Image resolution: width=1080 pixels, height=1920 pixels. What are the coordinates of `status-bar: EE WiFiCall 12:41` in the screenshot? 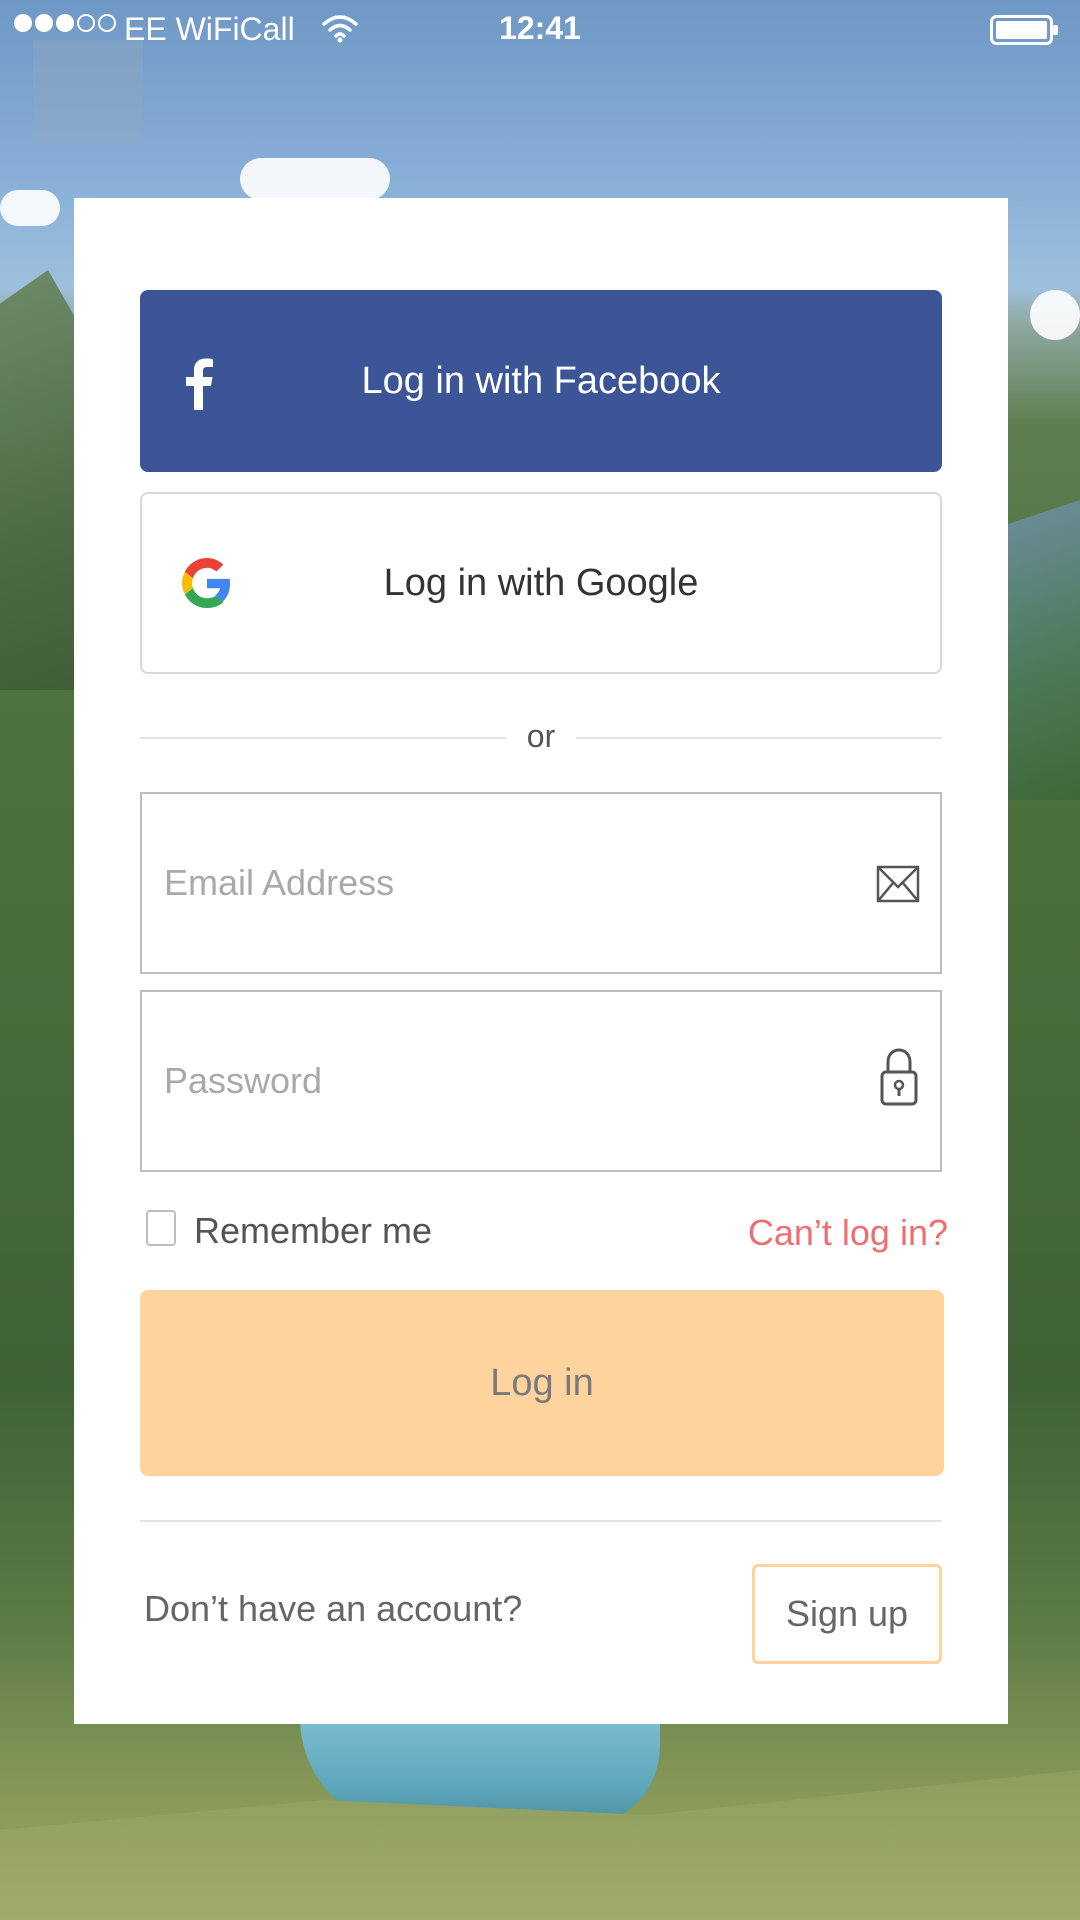 It's located at (540, 30).